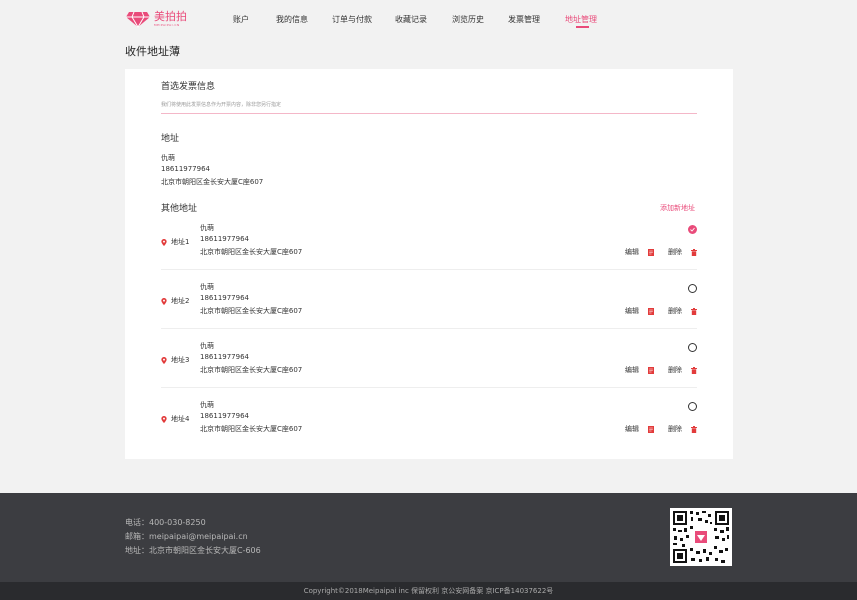  Describe the element at coordinates (677, 208) in the screenshot. I see `add-address-link: 添加新地址` at that location.